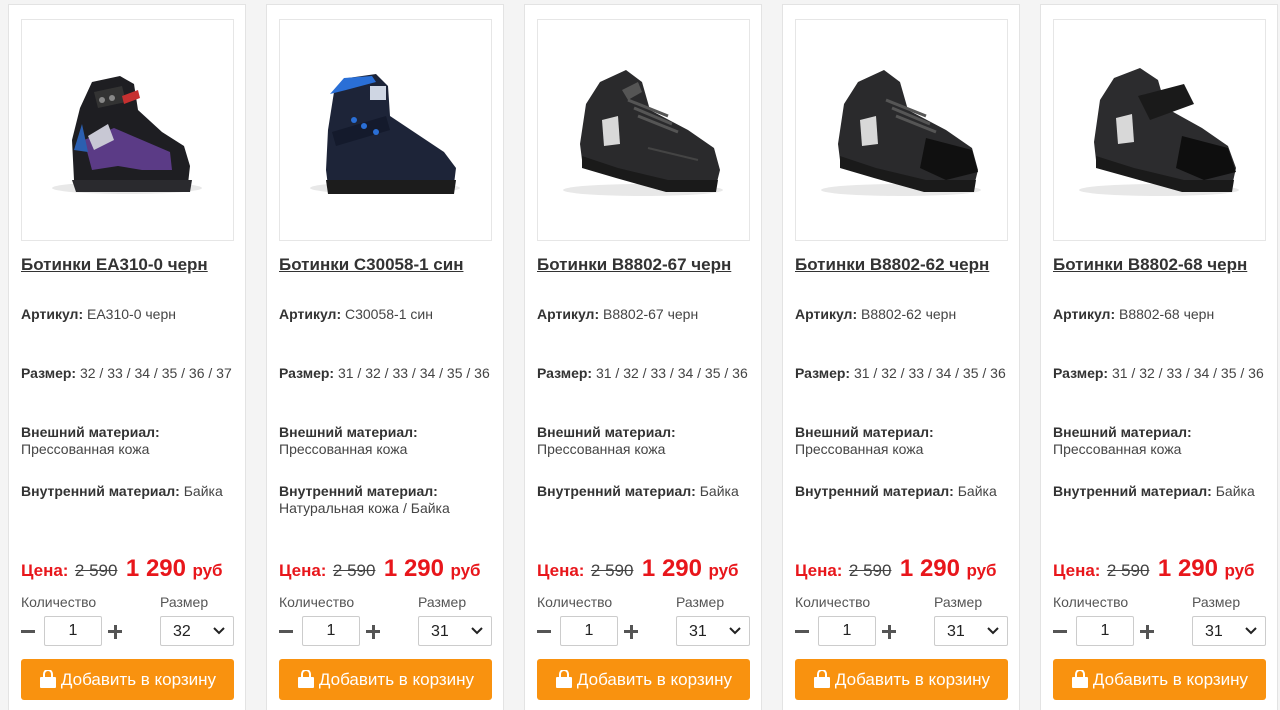 The width and height of the screenshot is (1280, 710). What do you see at coordinates (364, 508) in the screenshot?
I see `inner-value: Натуральная кожа / Байка` at bounding box center [364, 508].